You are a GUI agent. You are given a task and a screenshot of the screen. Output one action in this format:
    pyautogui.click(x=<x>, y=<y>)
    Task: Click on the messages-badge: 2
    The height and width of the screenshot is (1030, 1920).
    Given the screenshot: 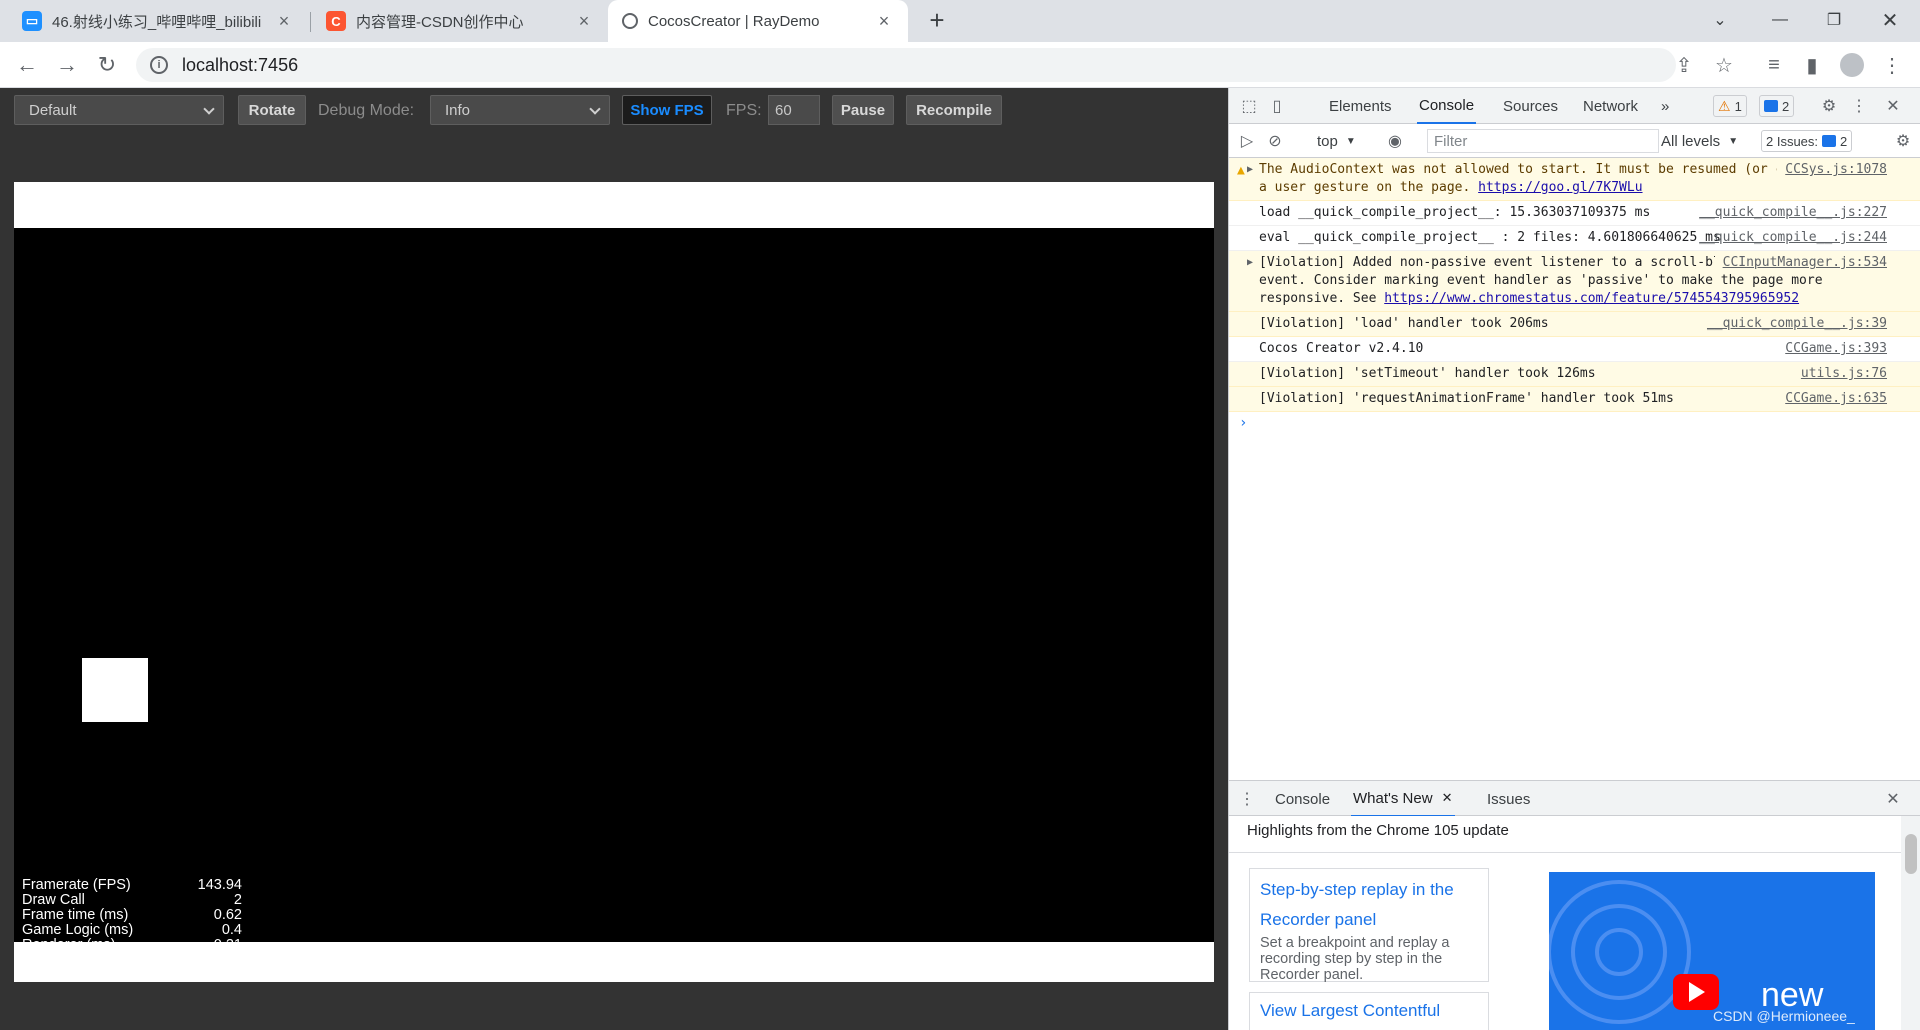 What is the action you would take?
    pyautogui.click(x=1777, y=106)
    